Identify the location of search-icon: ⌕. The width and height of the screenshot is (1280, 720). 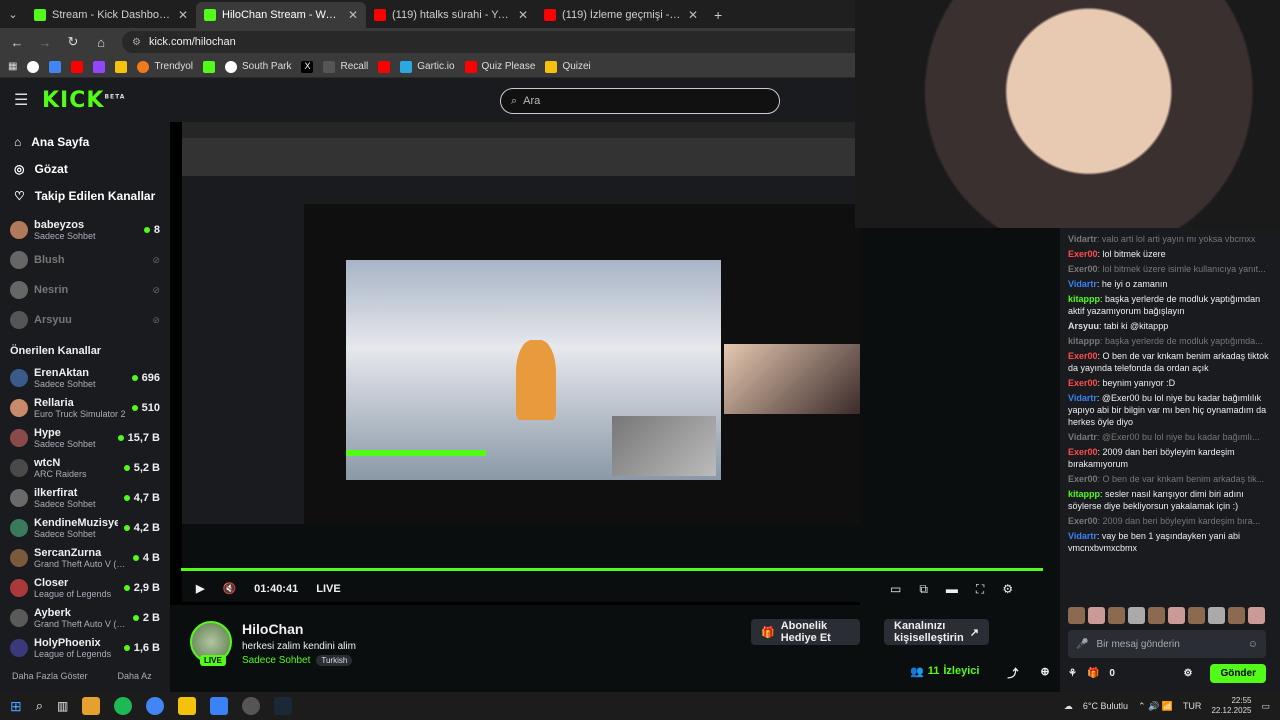
(39, 706).